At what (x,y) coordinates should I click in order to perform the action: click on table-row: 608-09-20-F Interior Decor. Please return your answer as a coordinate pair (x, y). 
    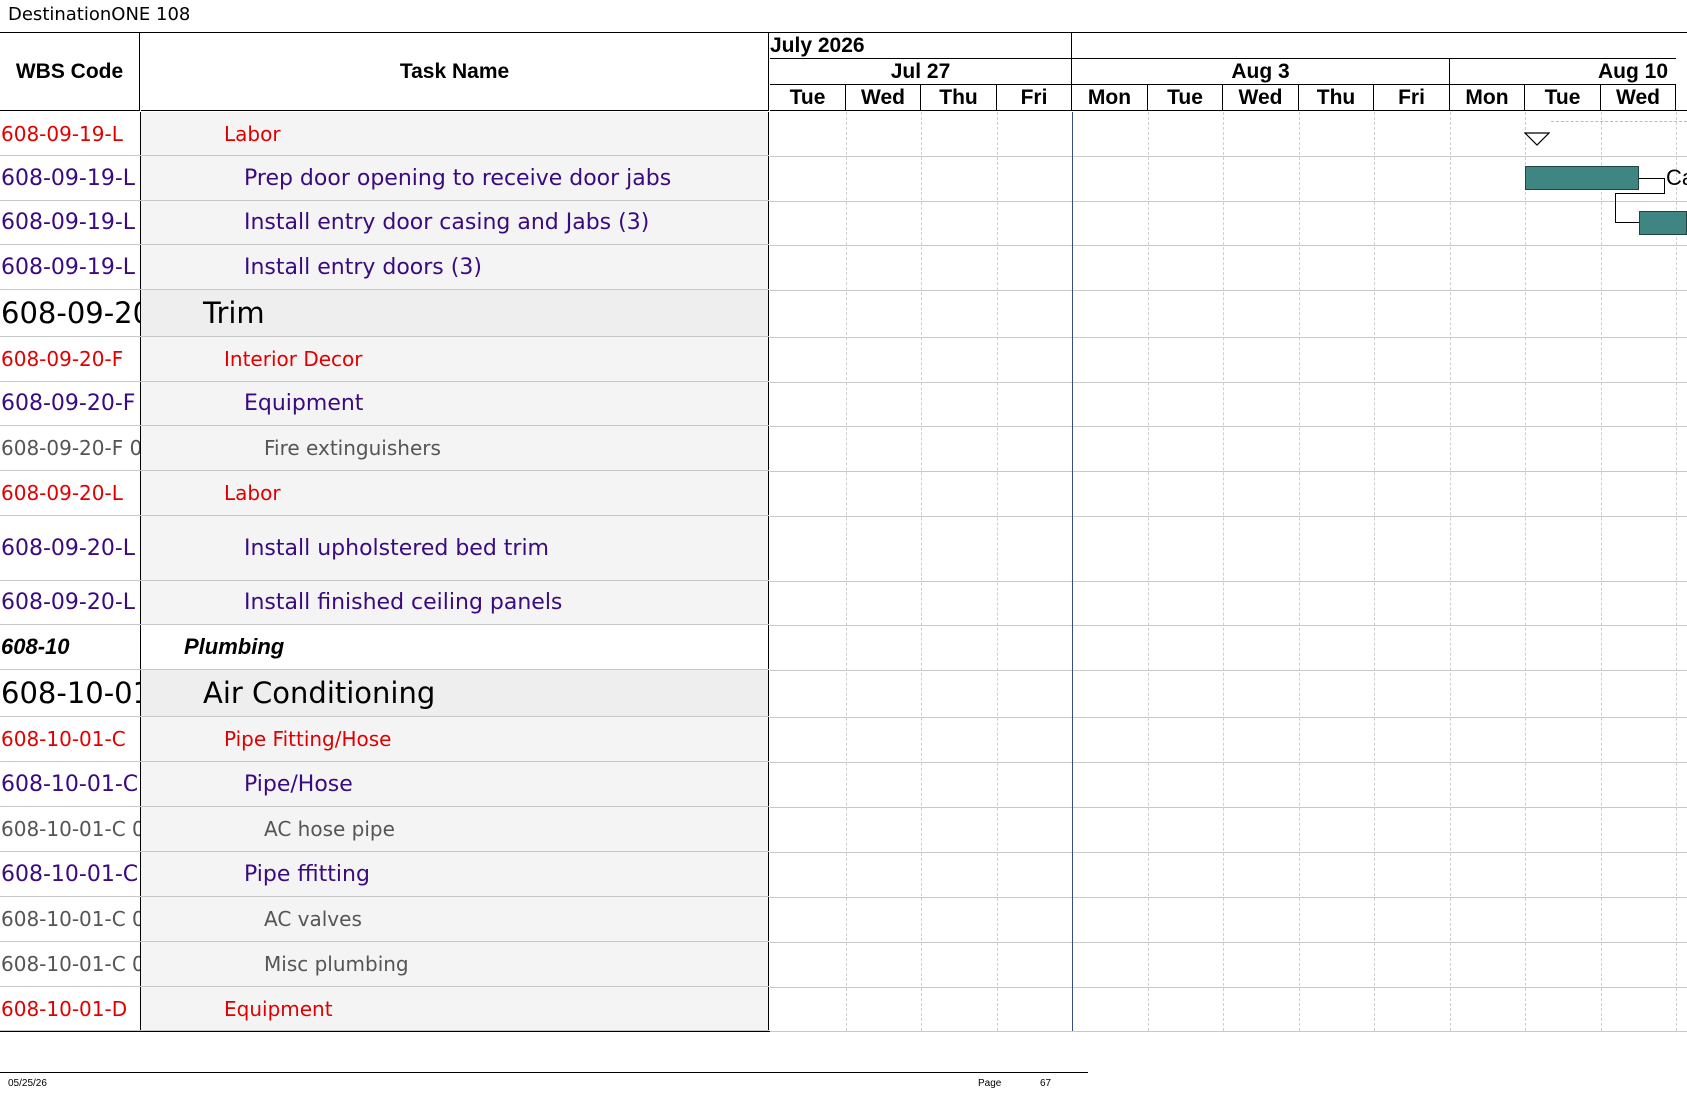
    Looking at the image, I should click on (384, 359).